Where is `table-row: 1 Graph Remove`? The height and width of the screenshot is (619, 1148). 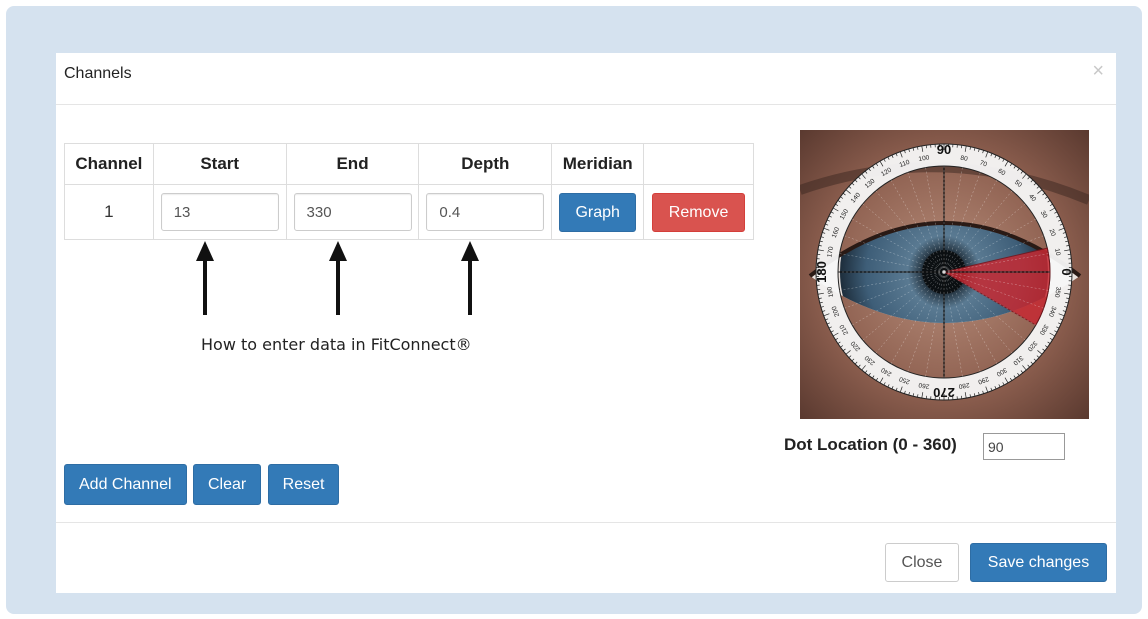
table-row: 1 Graph Remove is located at coordinates (409, 212).